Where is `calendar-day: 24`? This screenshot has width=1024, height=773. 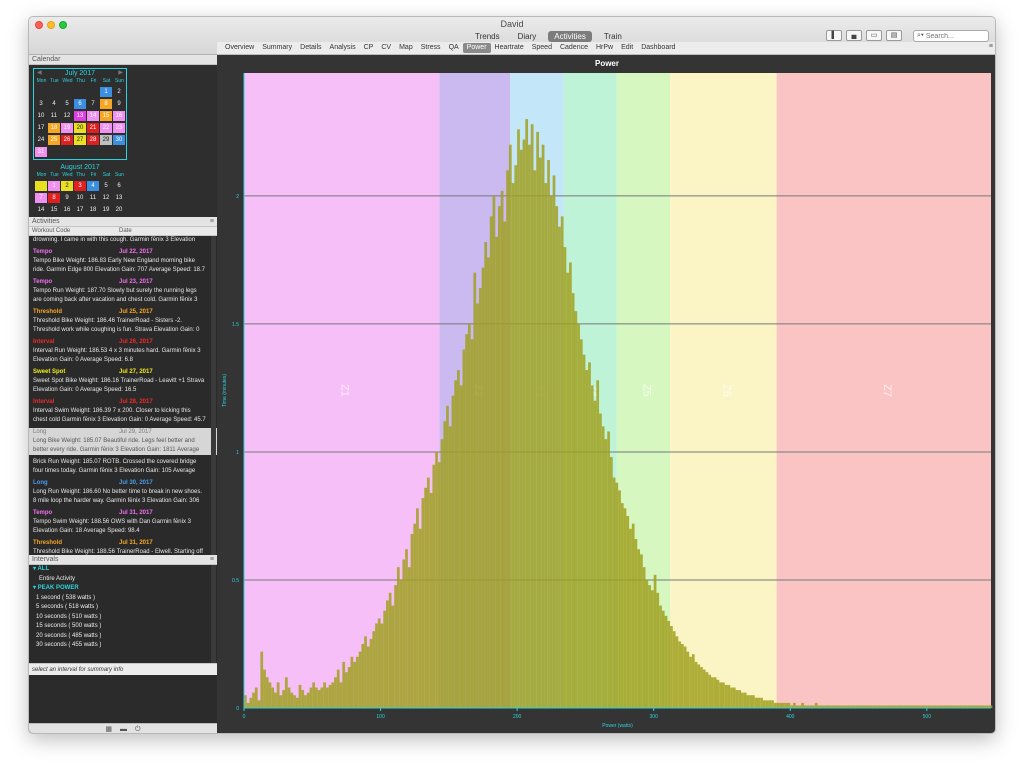 calendar-day: 24 is located at coordinates (41, 140).